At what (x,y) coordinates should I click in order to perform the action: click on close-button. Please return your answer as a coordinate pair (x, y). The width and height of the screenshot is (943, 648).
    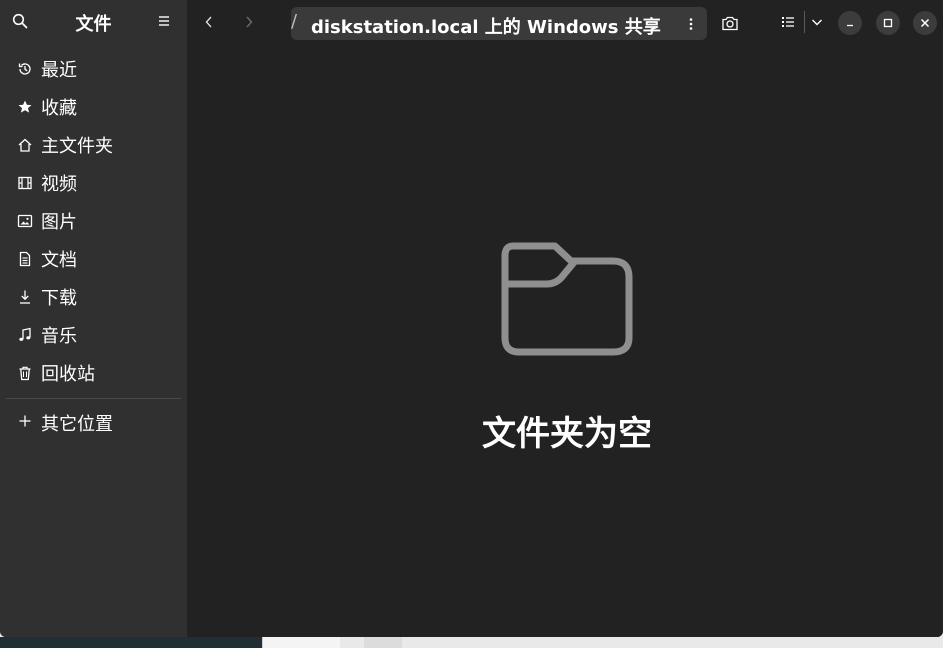
    Looking at the image, I should click on (925, 23).